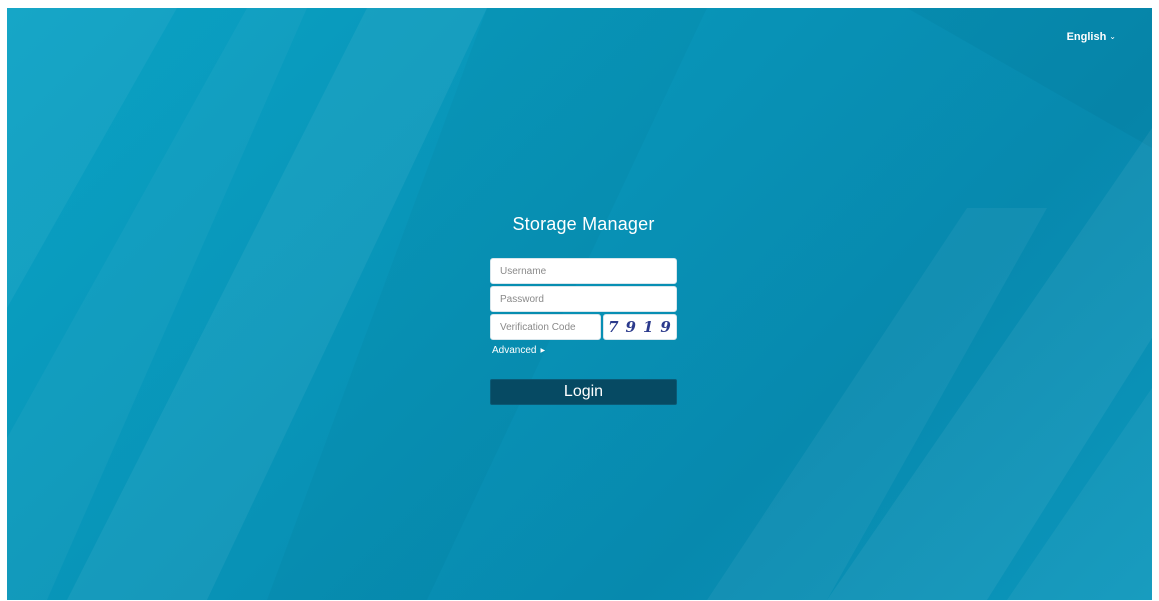 The width and height of the screenshot is (1159, 601). I want to click on verification-row: 7919, so click(583, 327).